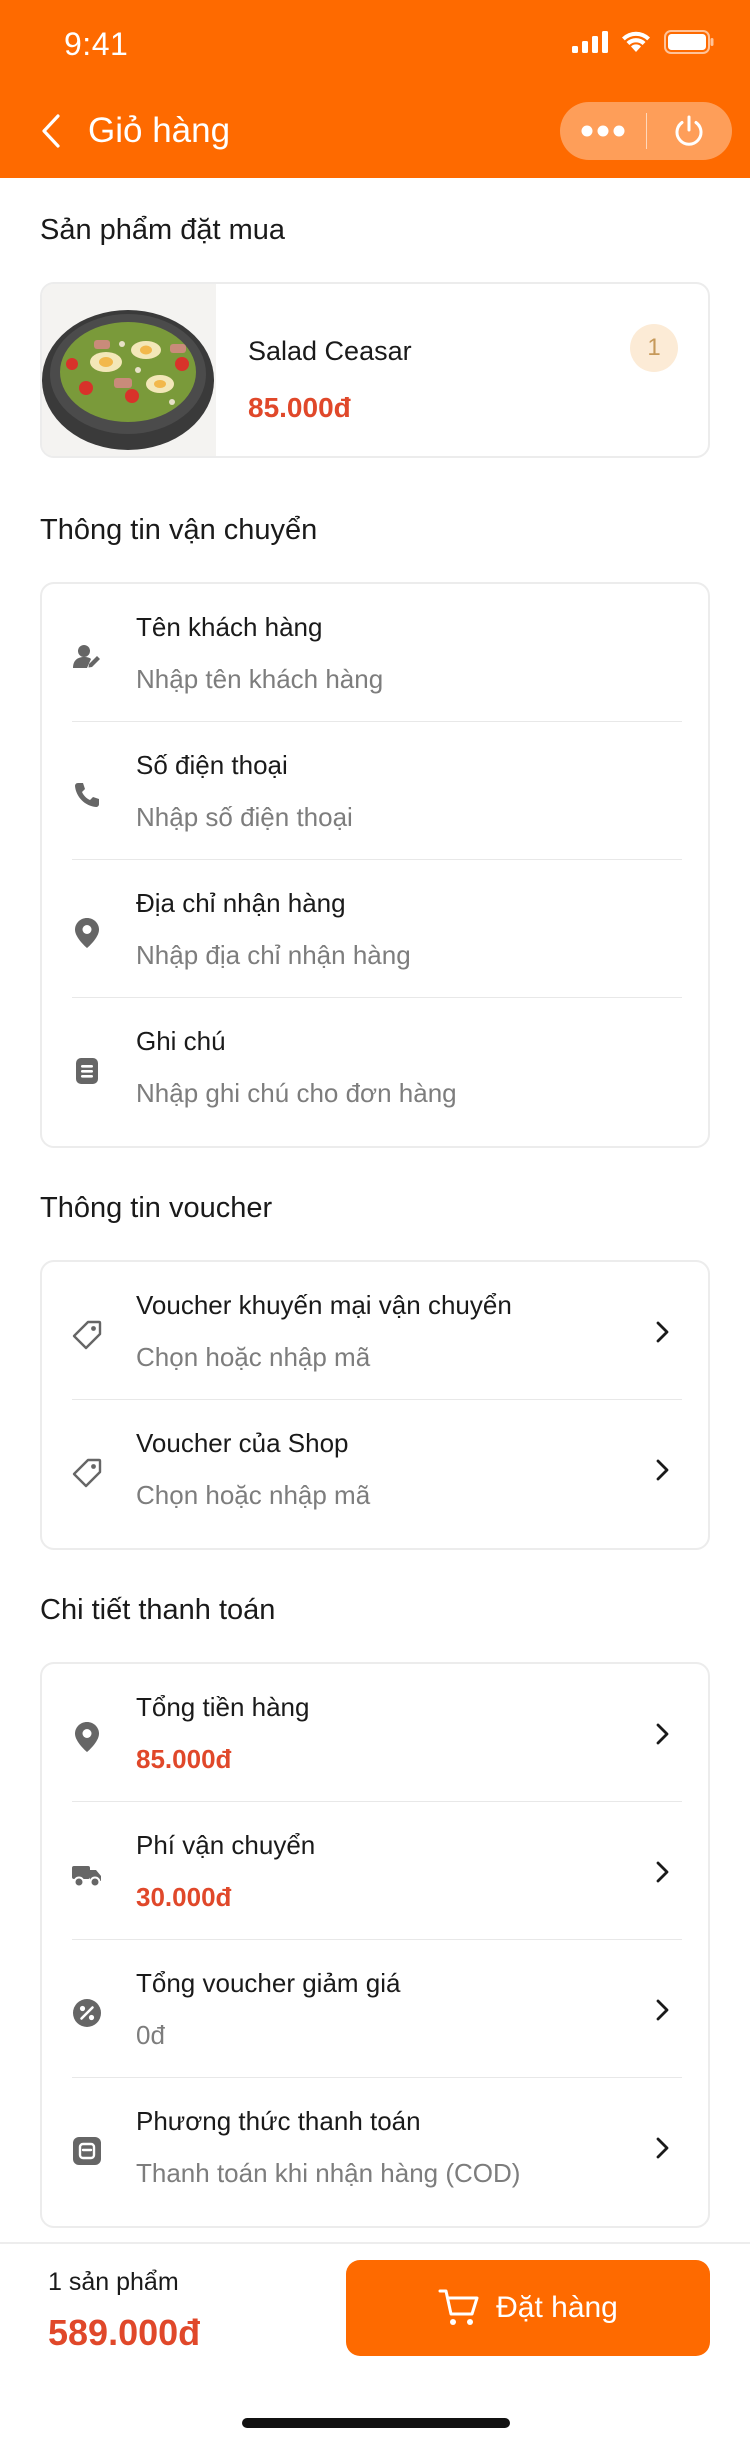 The height and width of the screenshot is (2438, 750). I want to click on power-icon, so click(689, 130).